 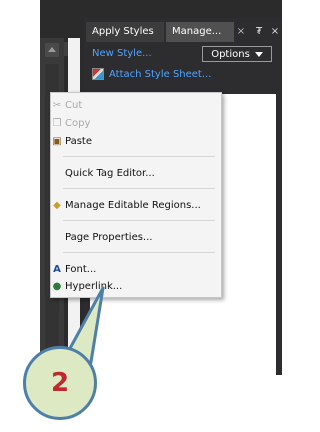 I want to click on step-number: 2, so click(x=60, y=383).